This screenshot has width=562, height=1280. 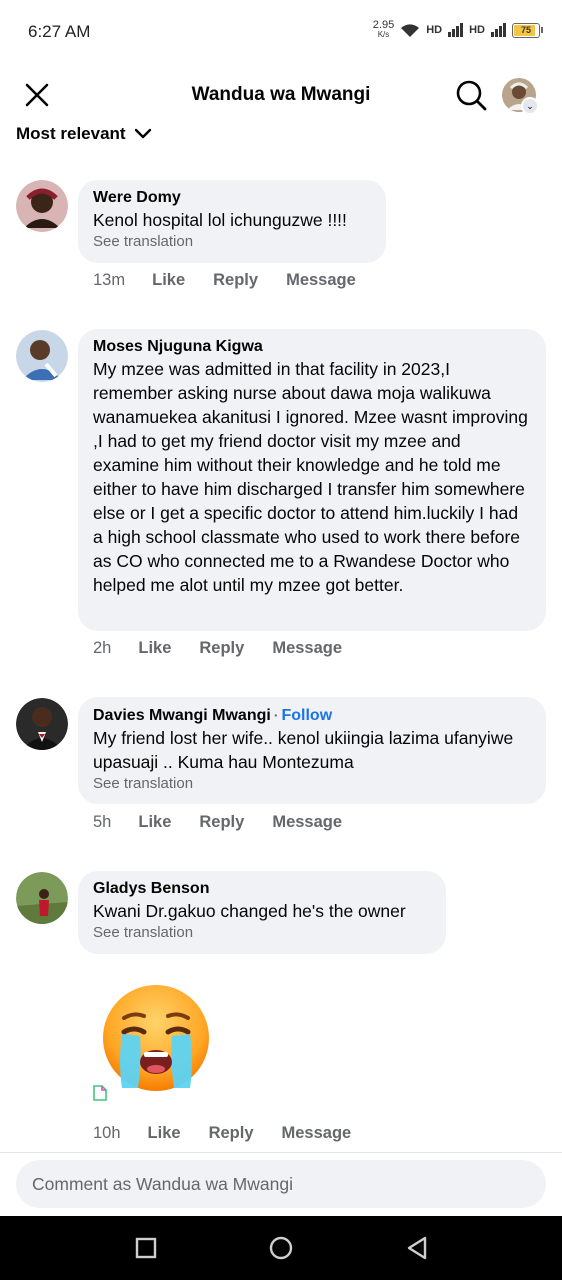 I want to click on comment-input: Comment as Wandua wa Mwangi, so click(x=281, y=1184).